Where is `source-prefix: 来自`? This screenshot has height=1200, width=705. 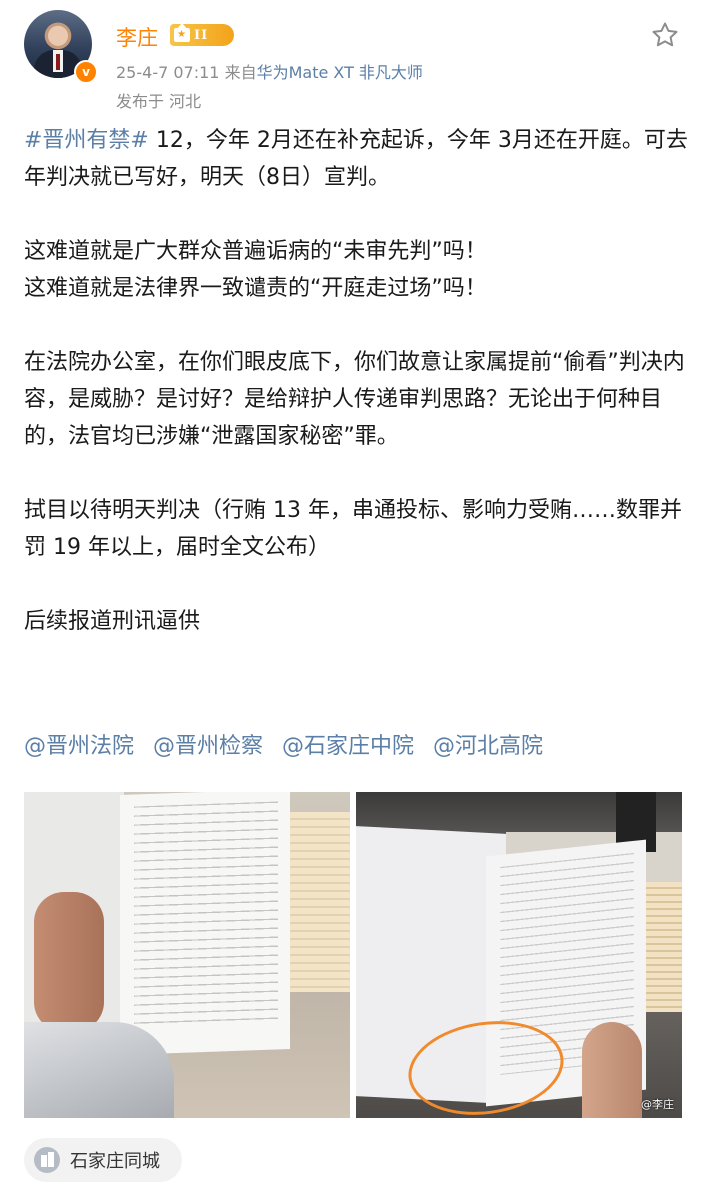
source-prefix: 来自 is located at coordinates (240, 72).